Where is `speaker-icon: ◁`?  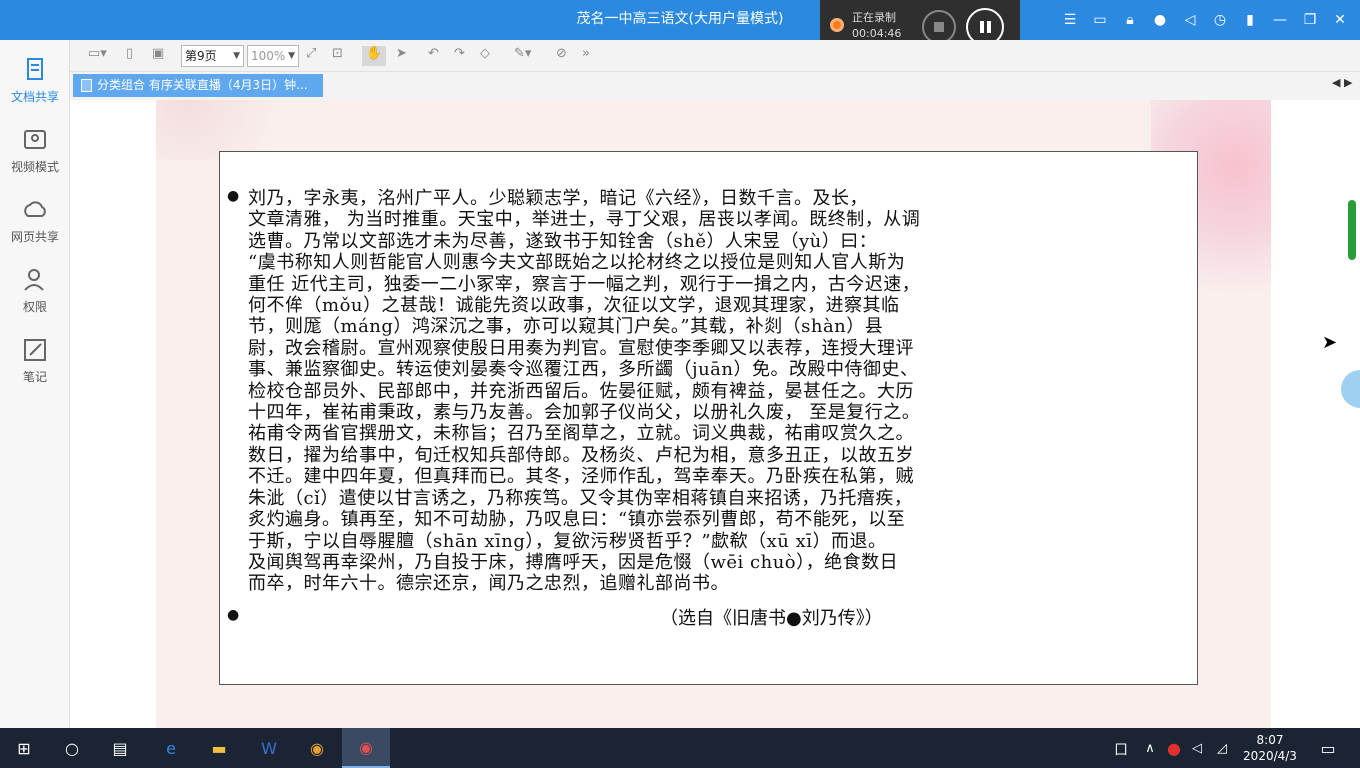 speaker-icon: ◁ is located at coordinates (1190, 20).